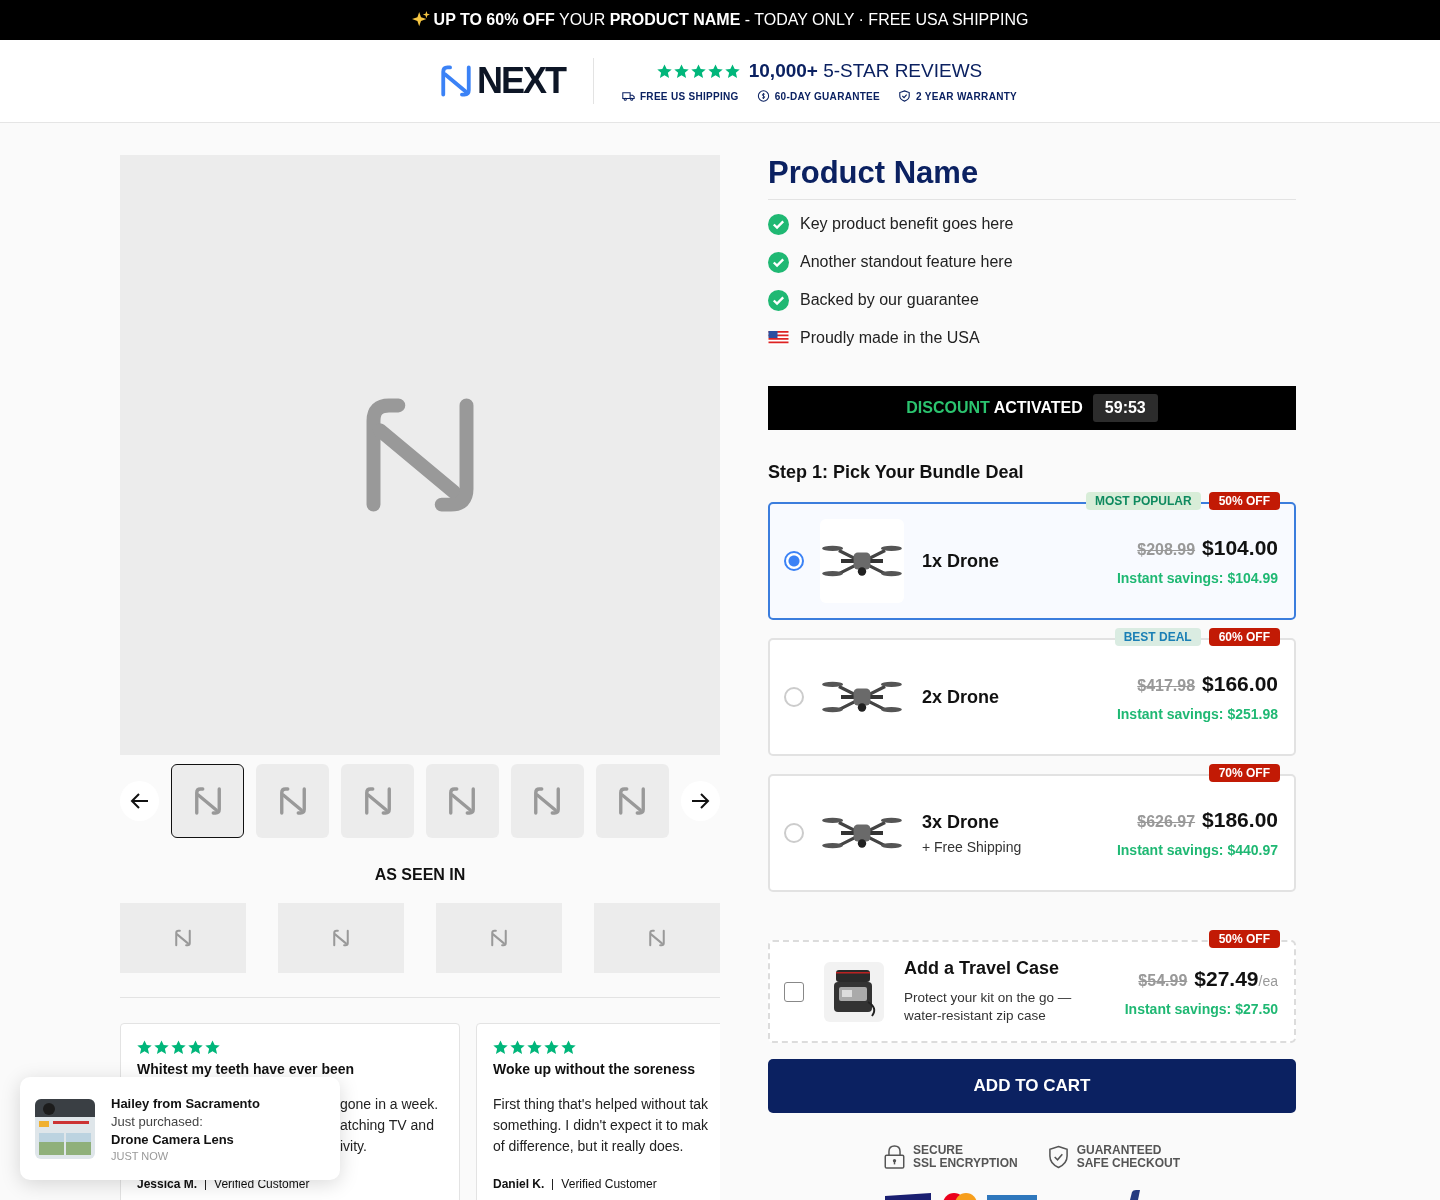  I want to click on sale-price: $104.00, so click(1240, 548).